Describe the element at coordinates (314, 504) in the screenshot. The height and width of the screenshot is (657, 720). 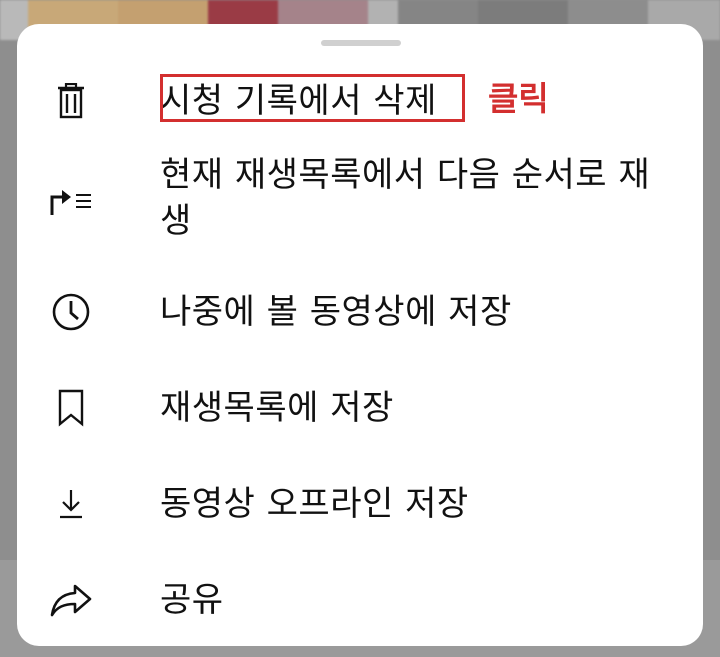
I see `menu-item-label: 동영상 오프라인 저장` at that location.